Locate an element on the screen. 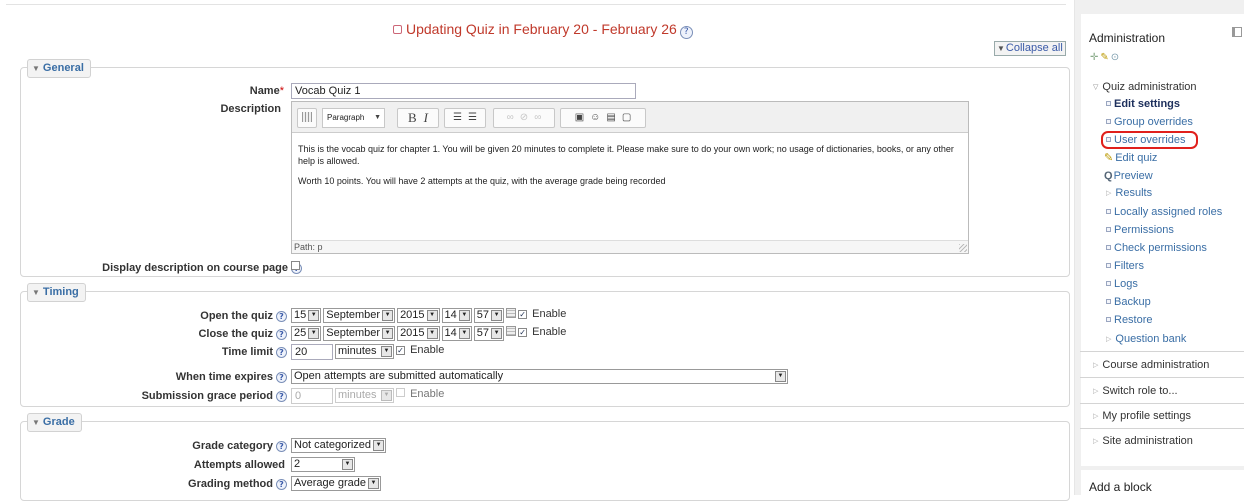 The image size is (1244, 501). anchor-icon: ∞ is located at coordinates (537, 117).